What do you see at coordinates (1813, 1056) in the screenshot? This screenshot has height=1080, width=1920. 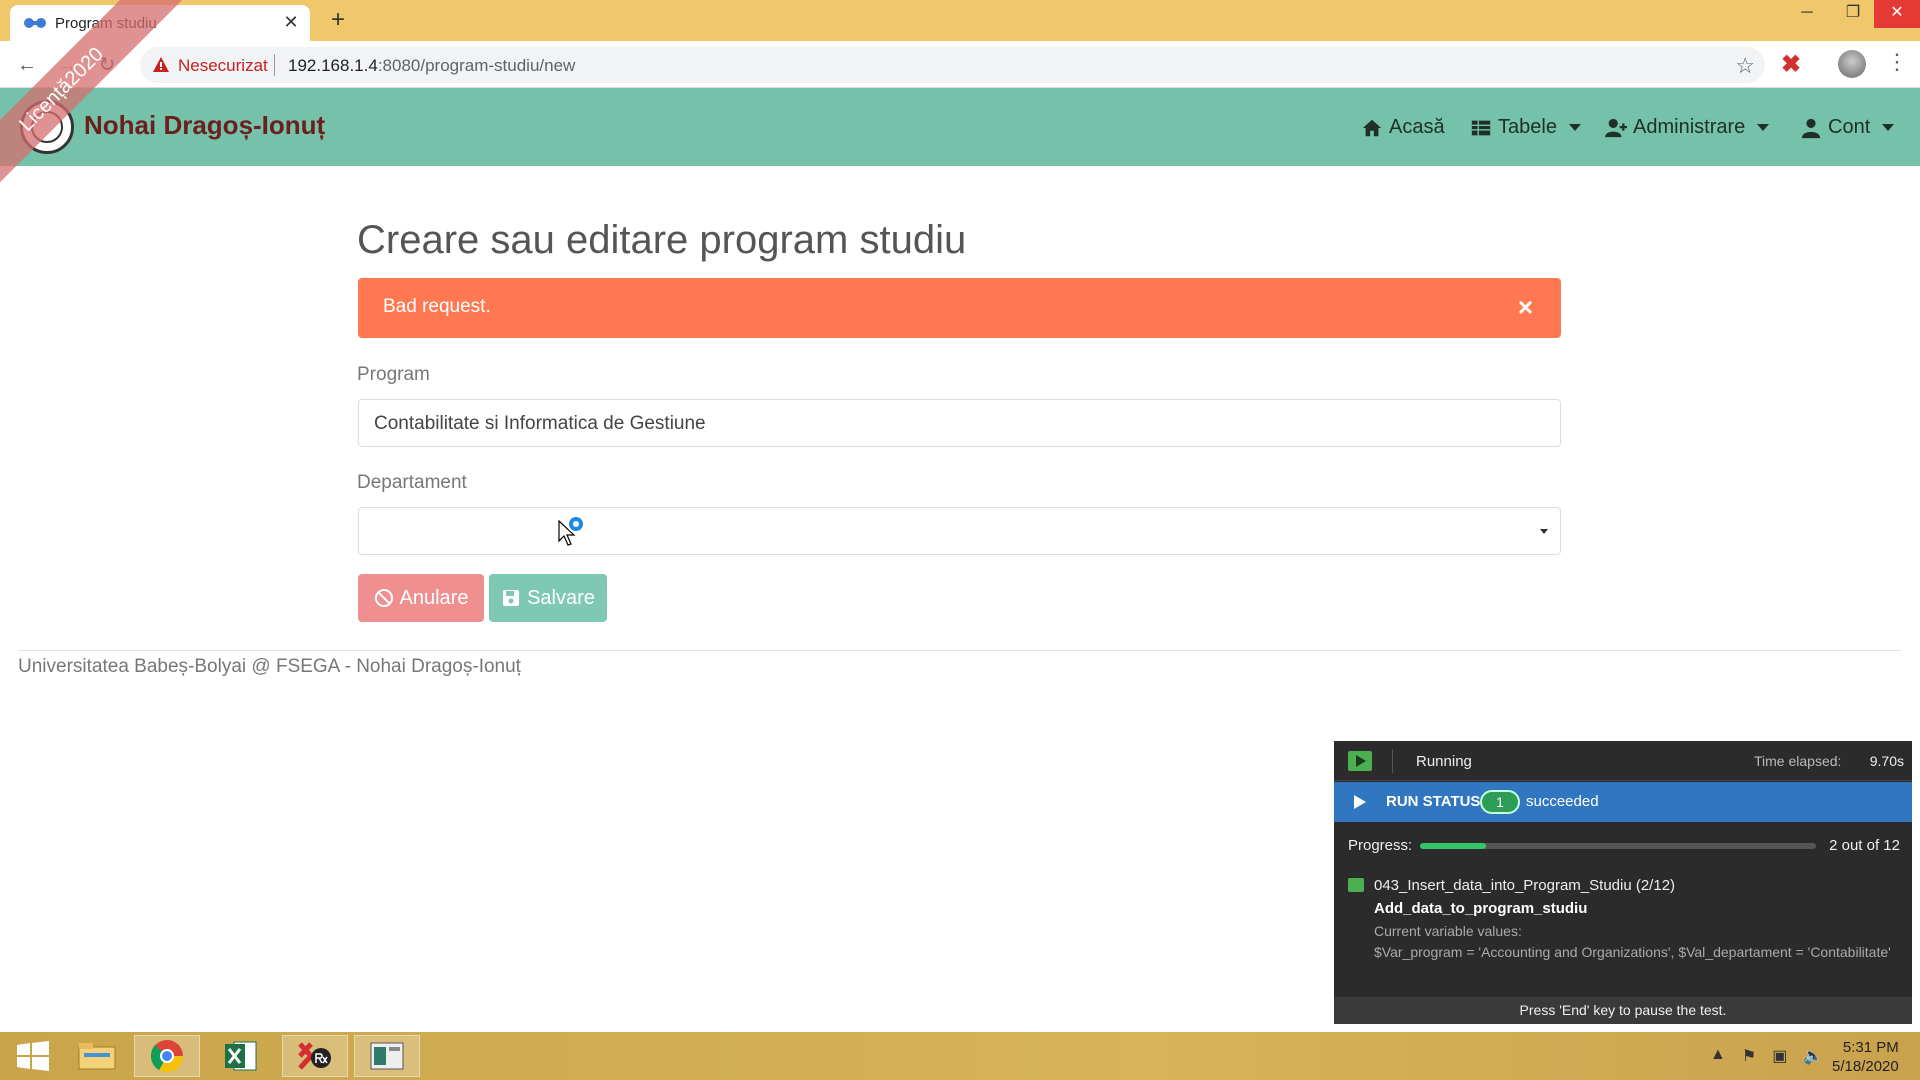 I see `tray-volume-icon: 🔈` at bounding box center [1813, 1056].